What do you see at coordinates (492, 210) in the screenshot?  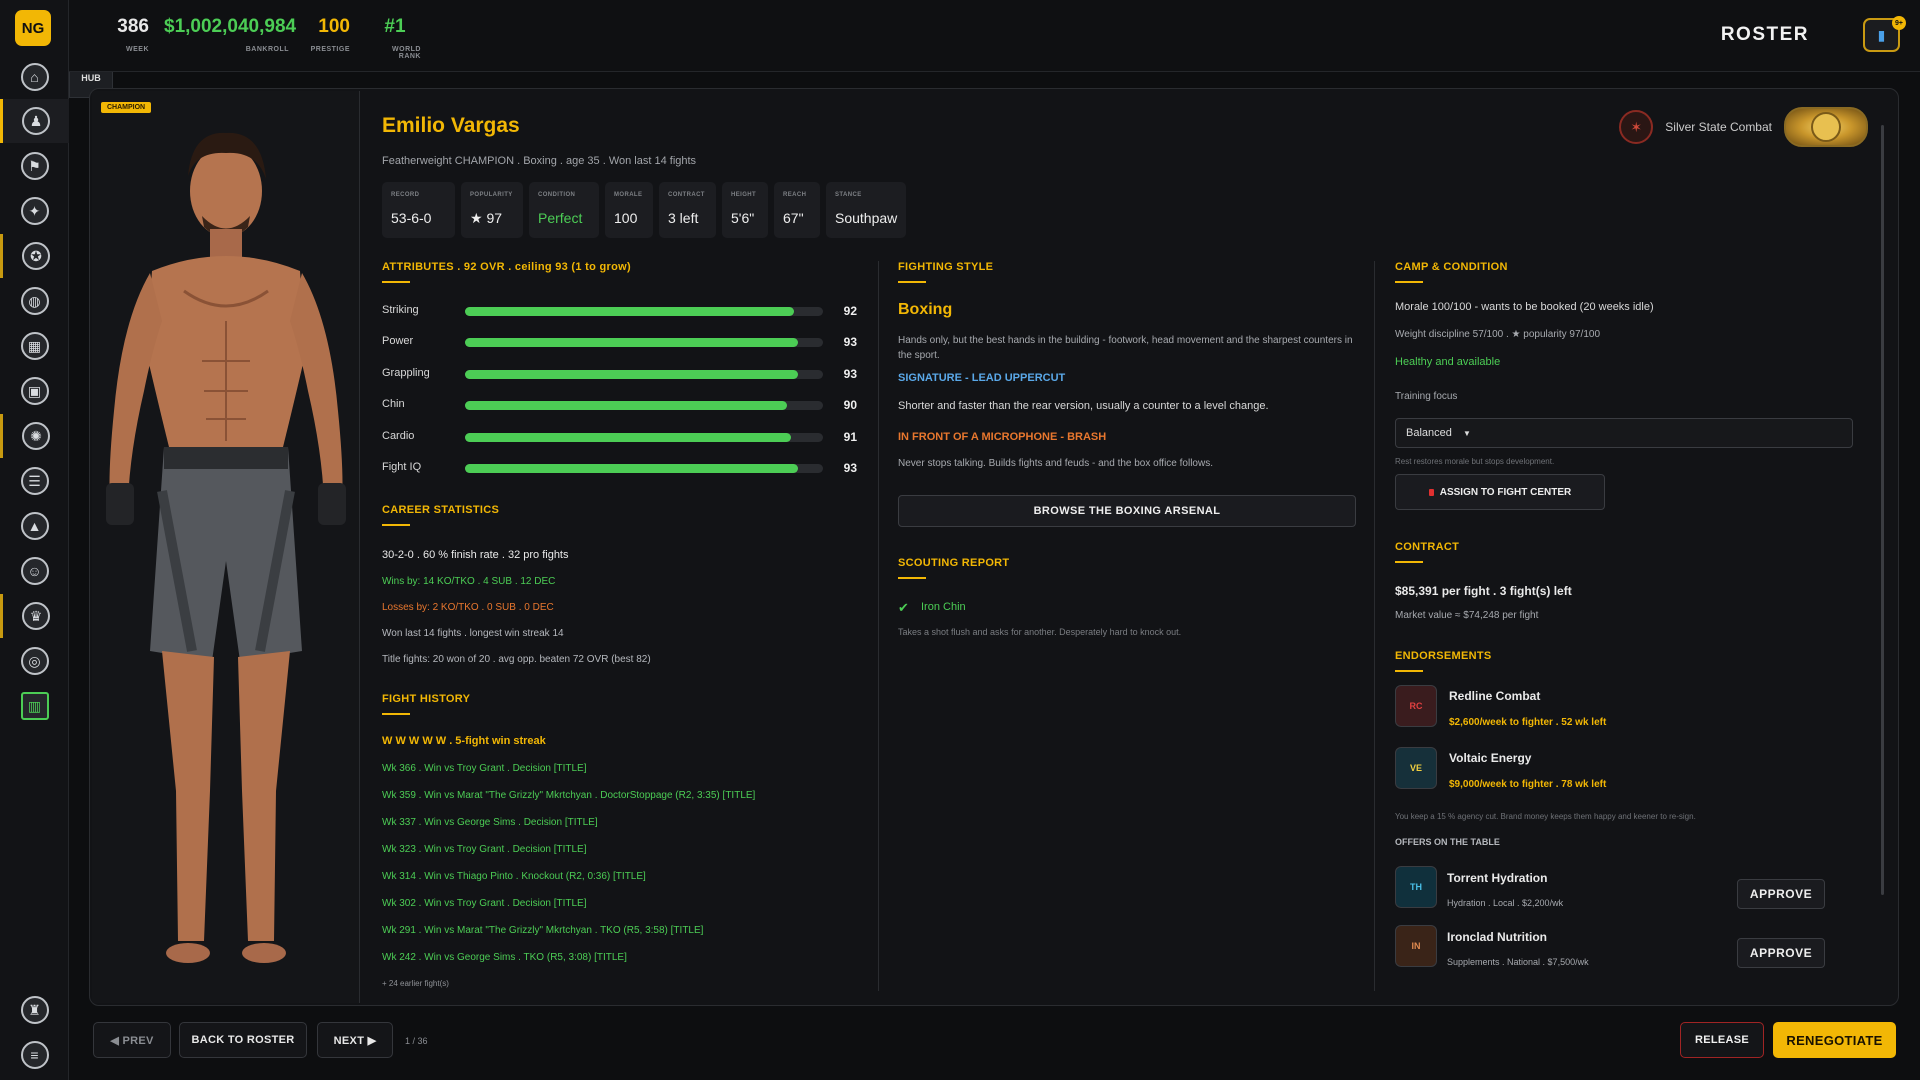 I see `popularity-badge: POPULARITY ★ 97` at bounding box center [492, 210].